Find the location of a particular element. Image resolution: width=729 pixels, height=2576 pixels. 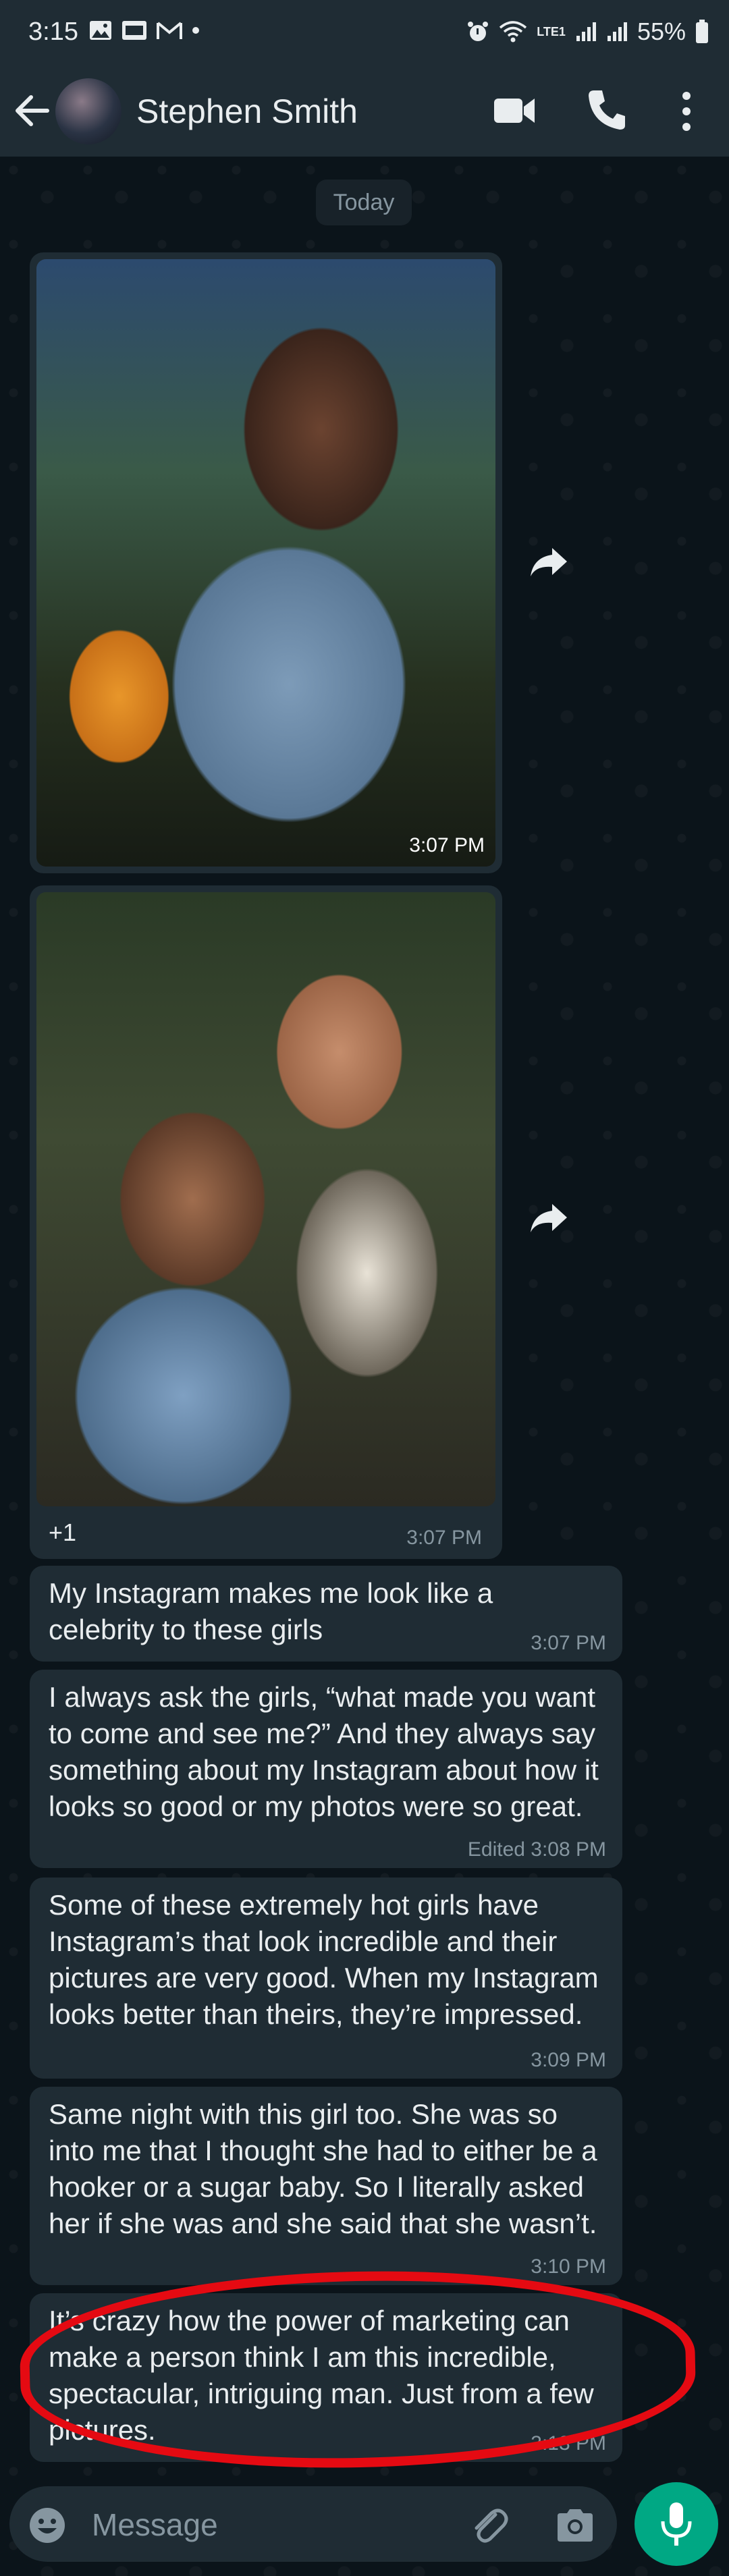

status-right: LTE1 55% is located at coordinates (587, 32).